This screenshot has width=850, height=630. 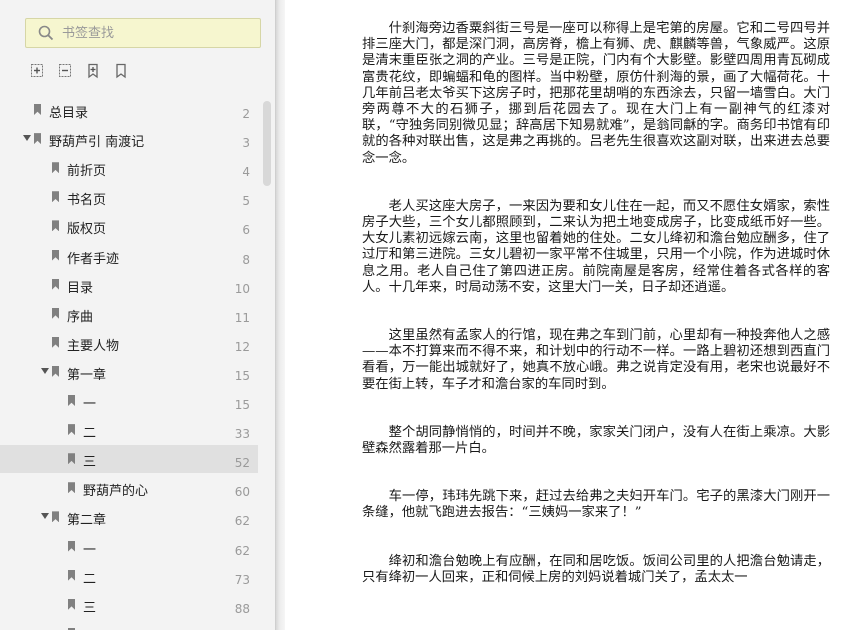 I want to click on toc-item: 三 88, so click(x=129, y=605).